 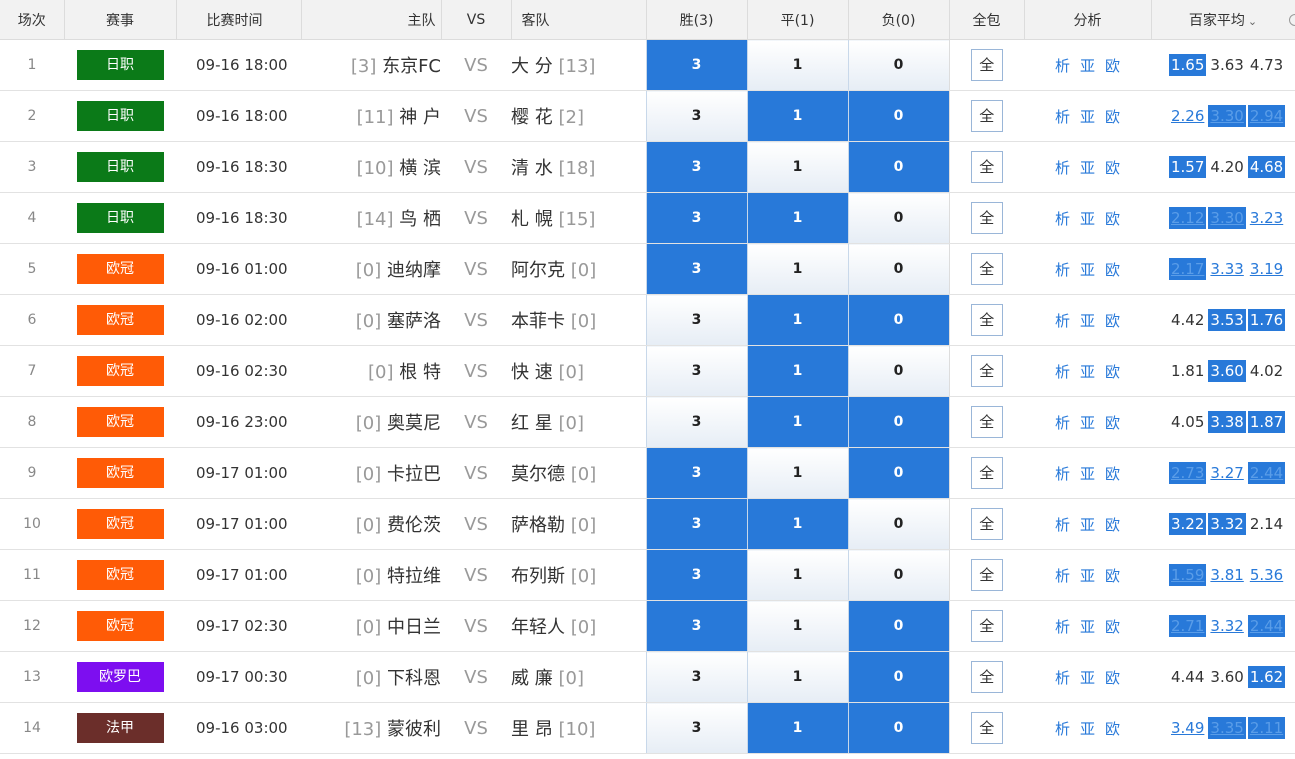 What do you see at coordinates (420, 117) in the screenshot?
I see `home-team: 神 户` at bounding box center [420, 117].